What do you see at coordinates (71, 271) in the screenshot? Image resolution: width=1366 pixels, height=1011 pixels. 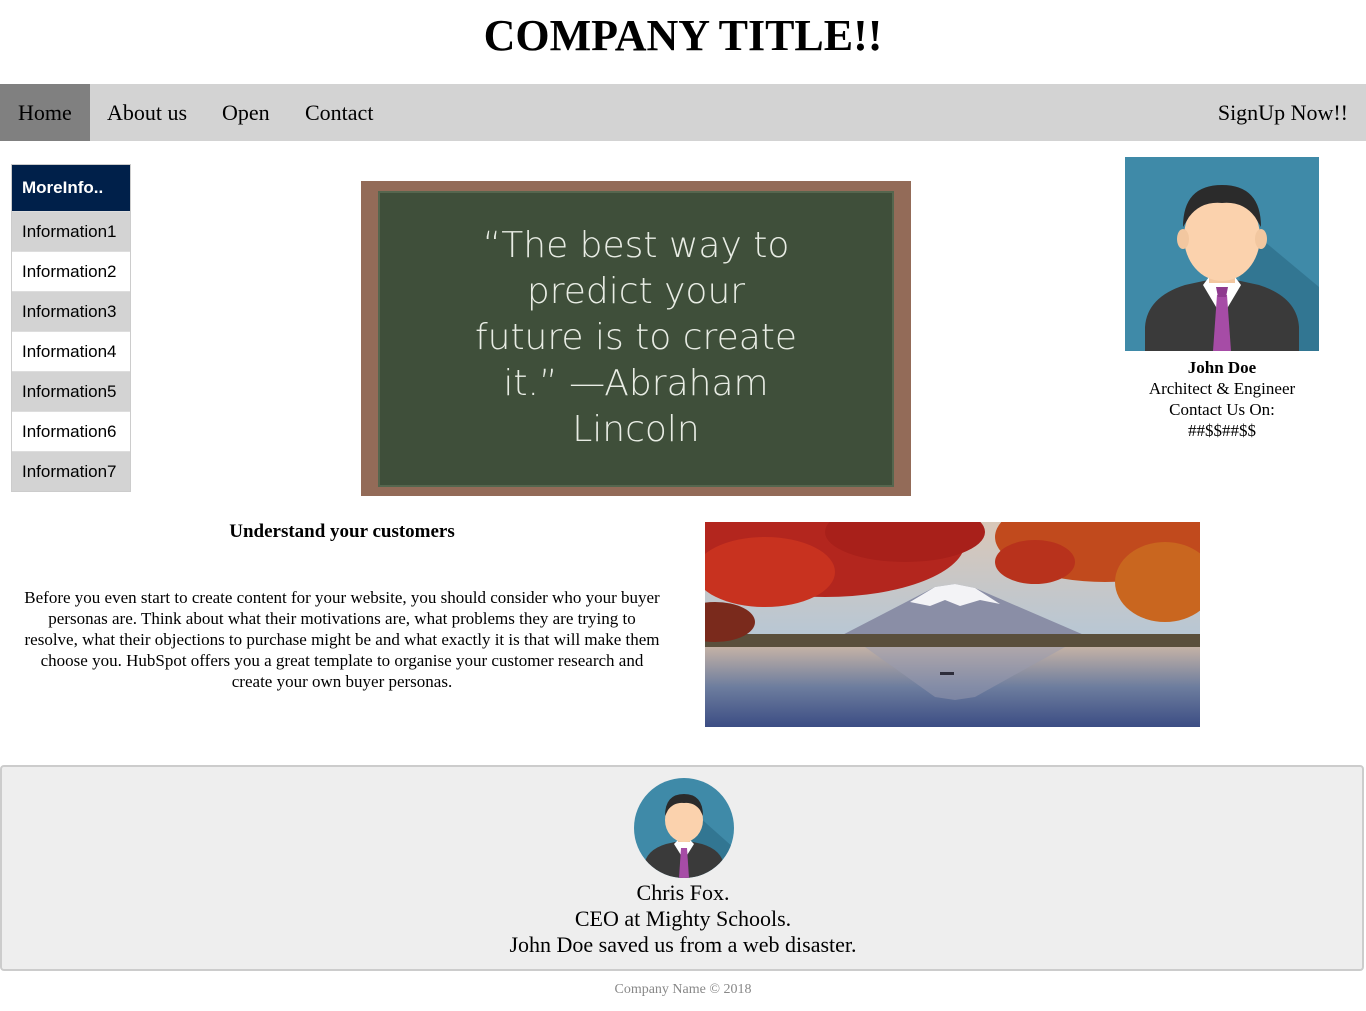 I see `sidebar-item-information2: Information2` at bounding box center [71, 271].